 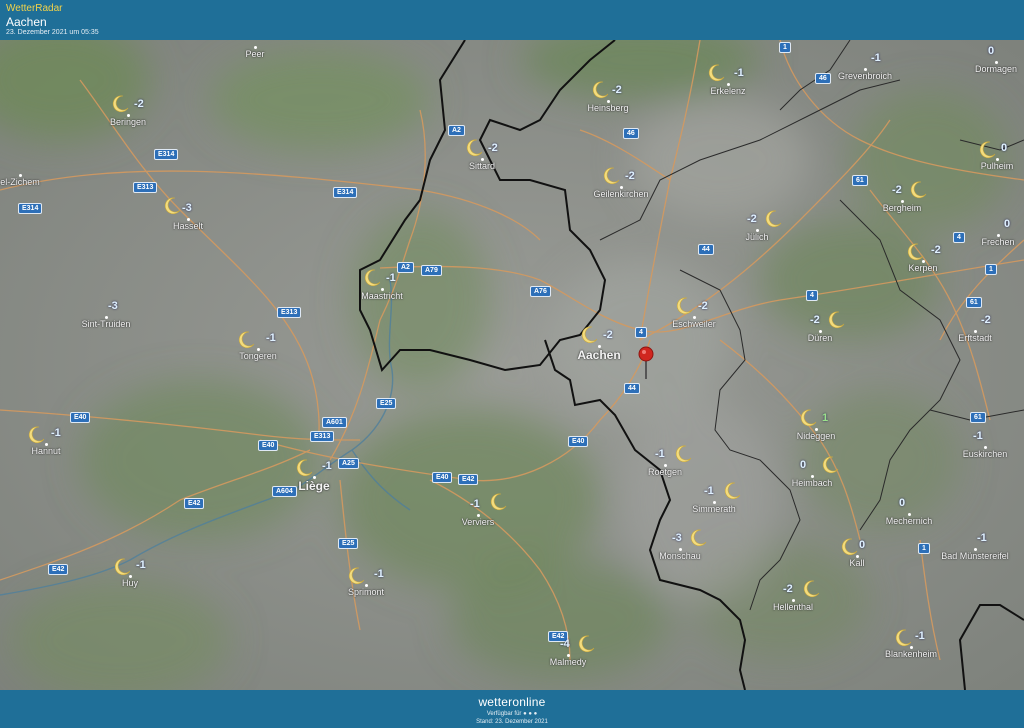 I want to click on town-label: Hannut, so click(x=45, y=451).